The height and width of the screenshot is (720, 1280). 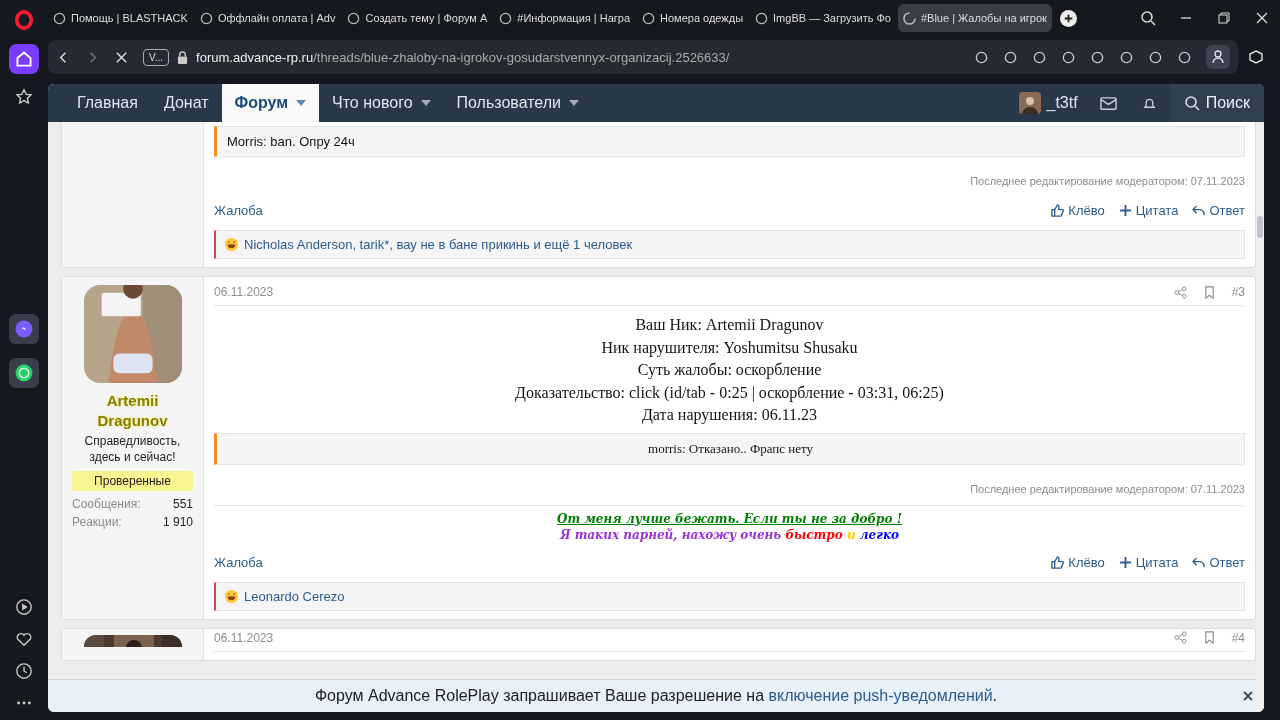 What do you see at coordinates (1029, 103) in the screenshot?
I see `avatar-icon` at bounding box center [1029, 103].